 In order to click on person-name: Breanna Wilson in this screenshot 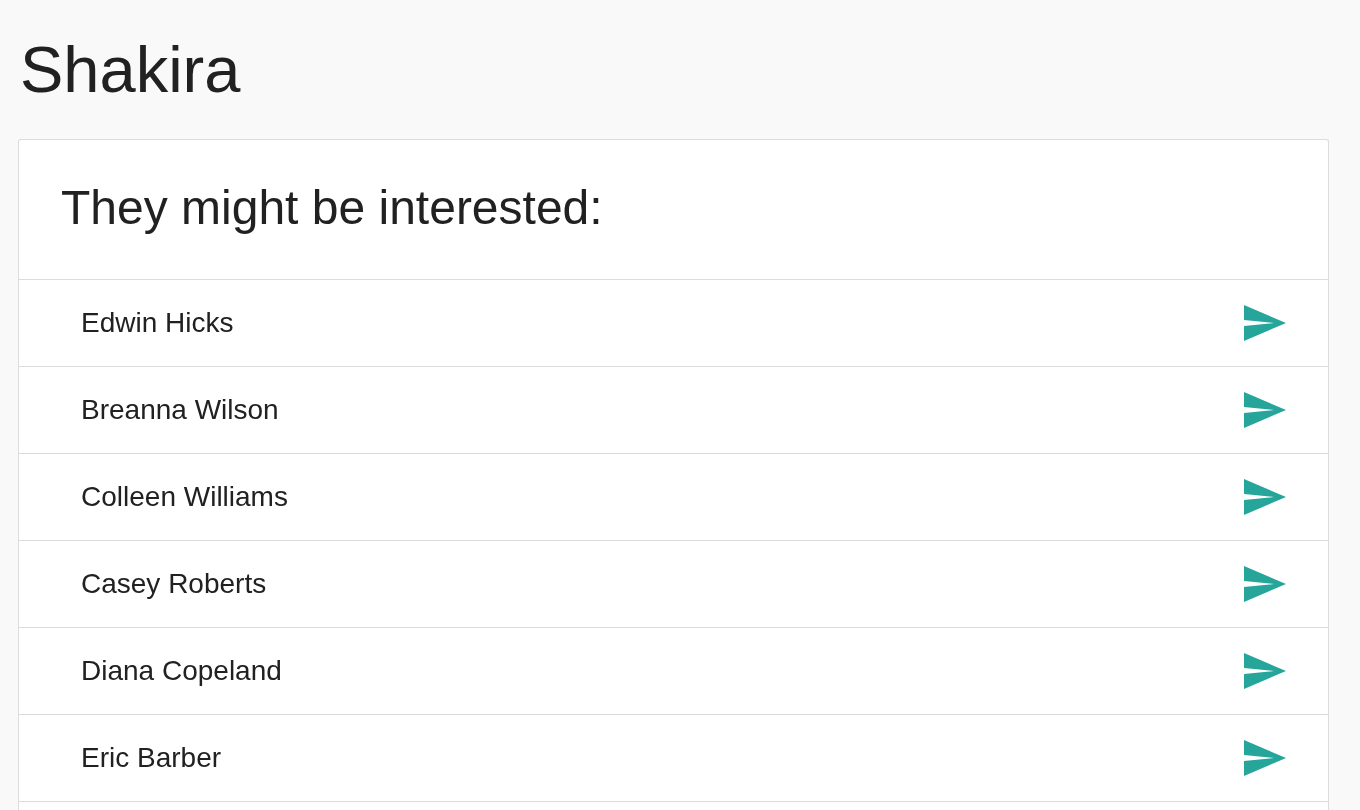, I will do `click(180, 410)`.